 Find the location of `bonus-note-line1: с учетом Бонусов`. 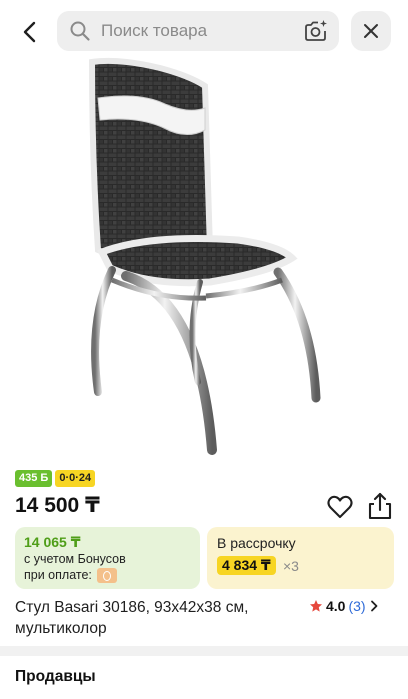

bonus-note-line1: с учетом Бонусов is located at coordinates (75, 559).